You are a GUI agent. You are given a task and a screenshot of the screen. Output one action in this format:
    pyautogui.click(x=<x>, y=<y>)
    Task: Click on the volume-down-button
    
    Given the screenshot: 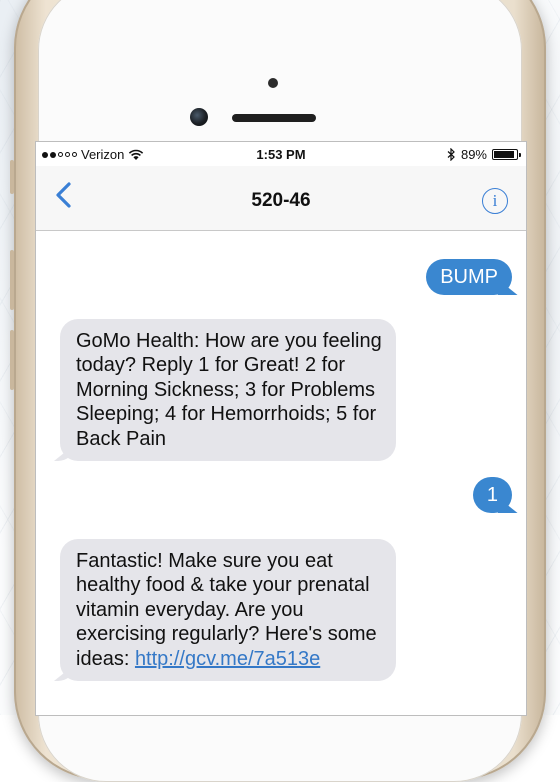 What is the action you would take?
    pyautogui.click(x=12, y=360)
    